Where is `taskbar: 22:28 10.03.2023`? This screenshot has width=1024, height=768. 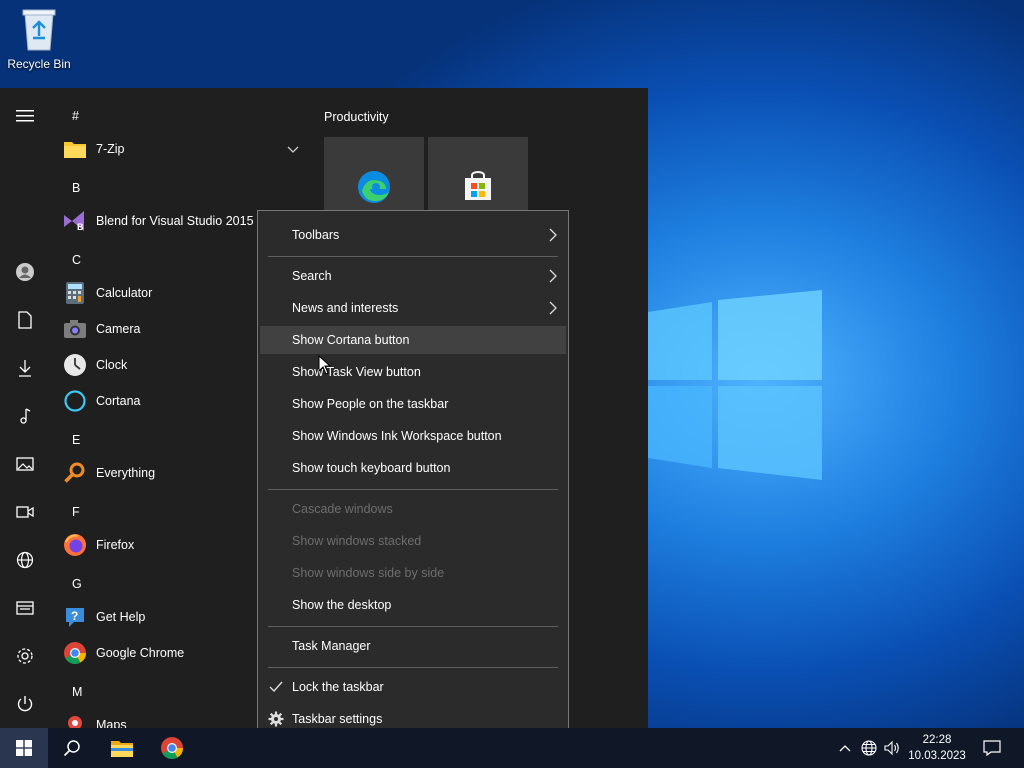
taskbar: 22:28 10.03.2023 is located at coordinates (512, 748).